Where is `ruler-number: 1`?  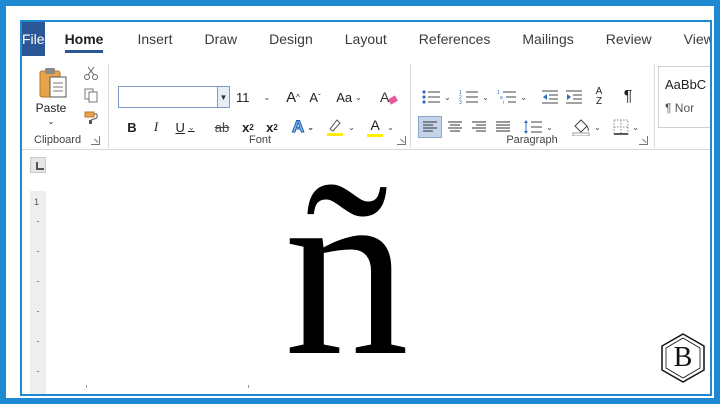
ruler-number: 1 is located at coordinates (37, 202).